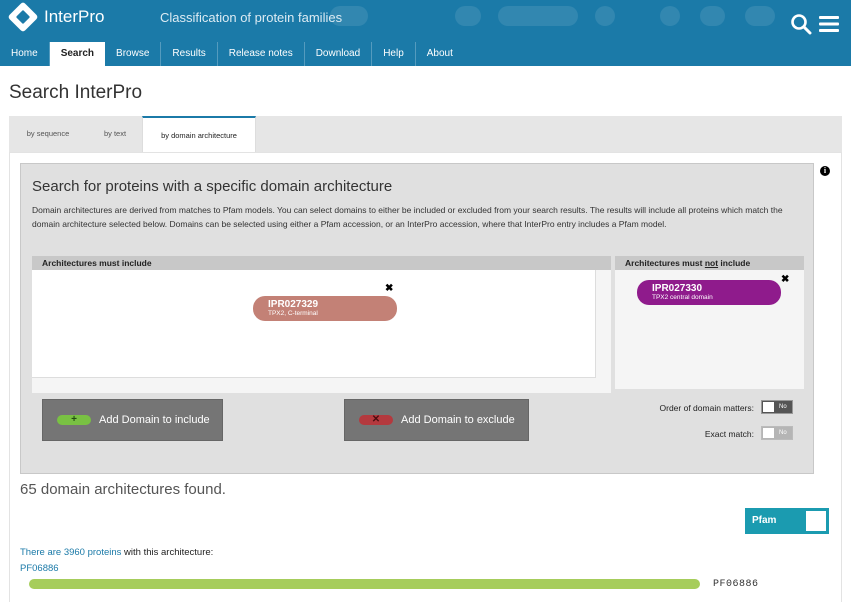  What do you see at coordinates (25, 54) in the screenshot?
I see `nav-home: Home` at bounding box center [25, 54].